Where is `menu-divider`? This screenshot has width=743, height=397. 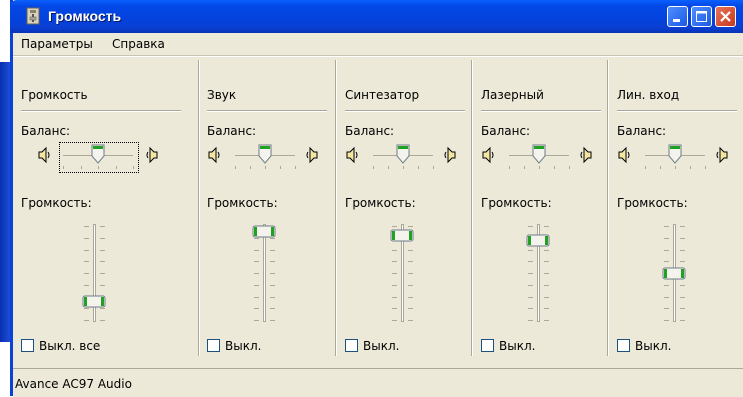 menu-divider is located at coordinates (378, 56).